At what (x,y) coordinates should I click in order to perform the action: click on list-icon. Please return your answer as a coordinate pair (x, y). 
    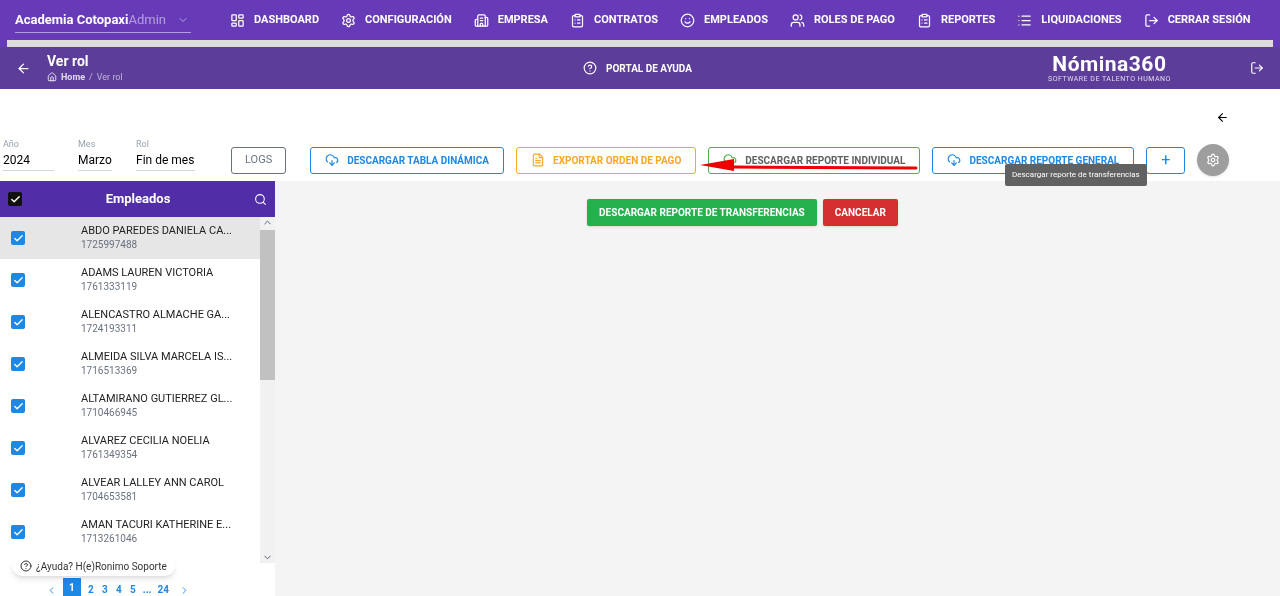
    Looking at the image, I should click on (1025, 20).